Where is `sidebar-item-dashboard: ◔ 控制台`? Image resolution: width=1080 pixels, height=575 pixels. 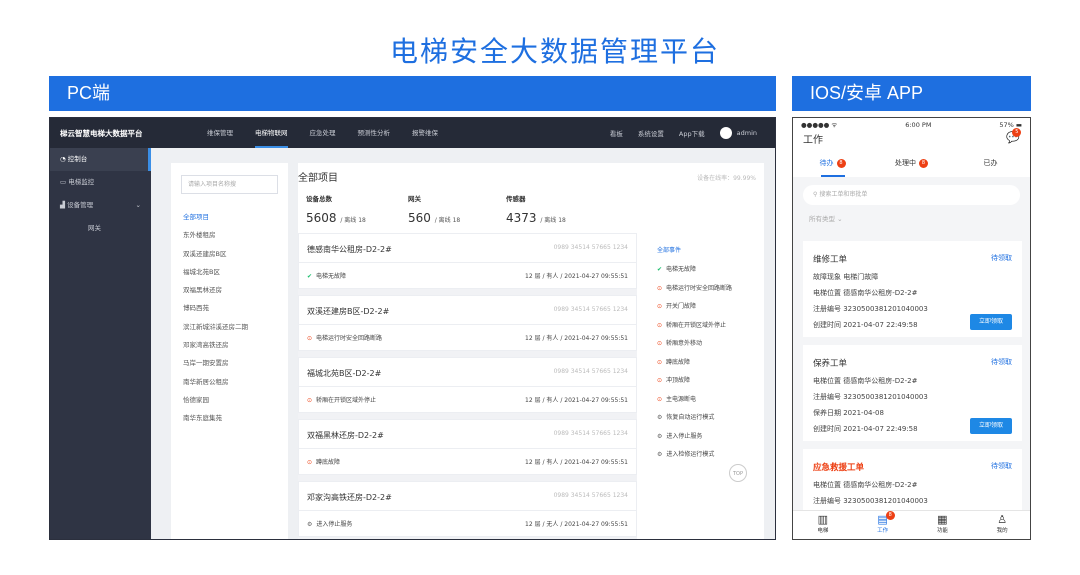
sidebar-item-dashboard: ◔ 控制台 is located at coordinates (100, 159).